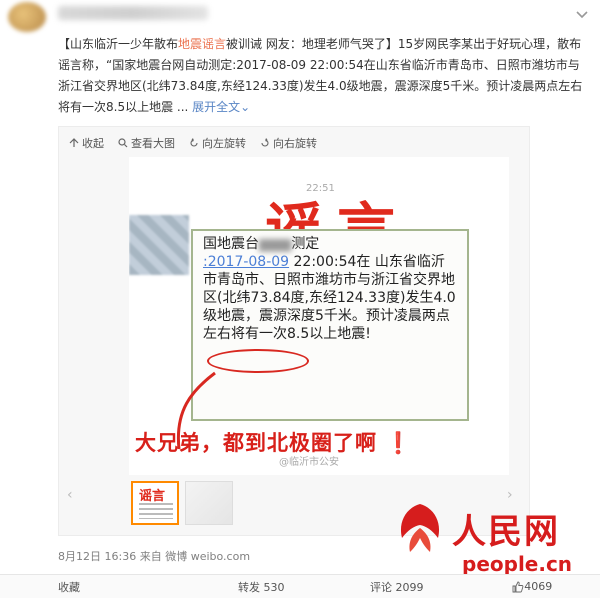  I want to click on people-logo-icon, so click(420, 528).